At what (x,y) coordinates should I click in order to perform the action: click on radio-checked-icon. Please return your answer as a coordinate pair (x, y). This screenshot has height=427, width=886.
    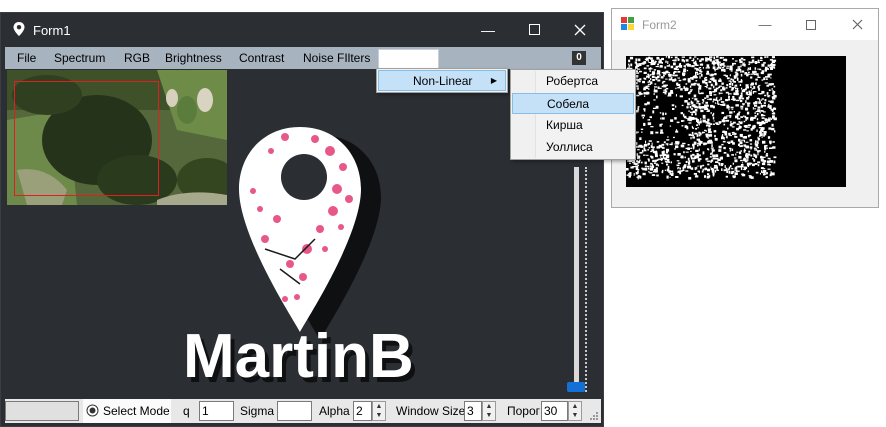
    Looking at the image, I should click on (92, 410).